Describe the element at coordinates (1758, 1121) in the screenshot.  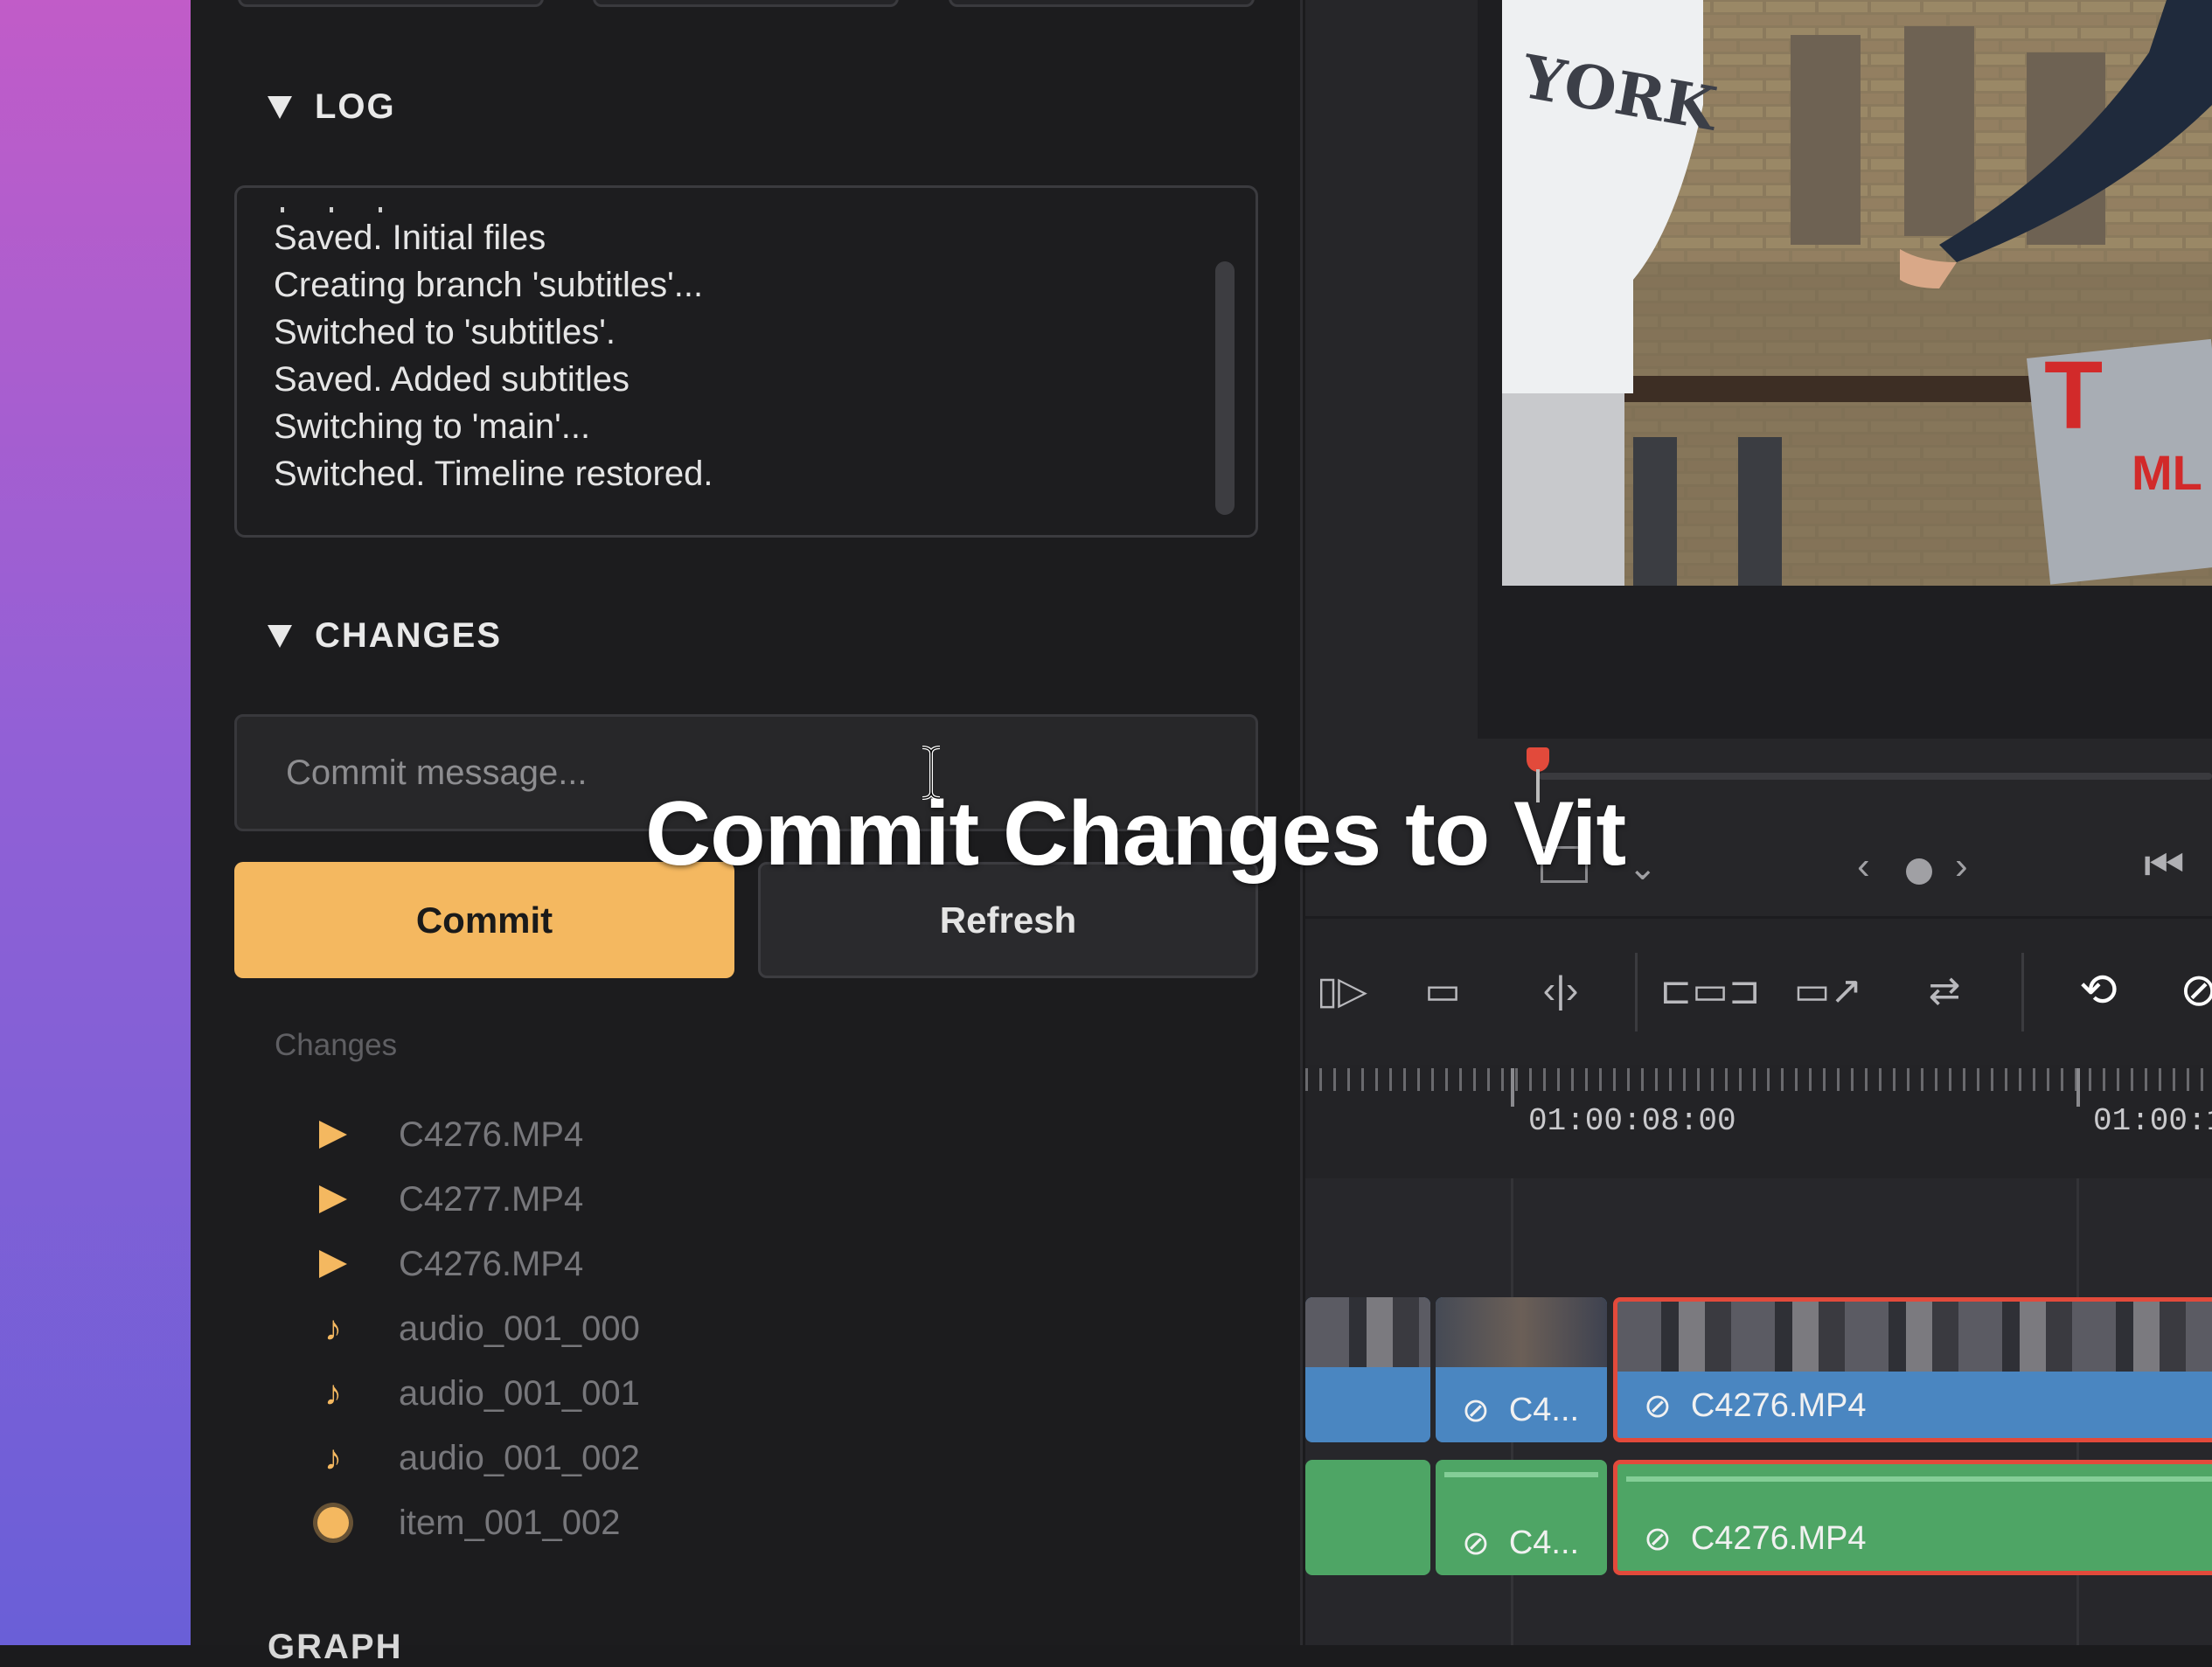
I see `timeline-ruler` at that location.